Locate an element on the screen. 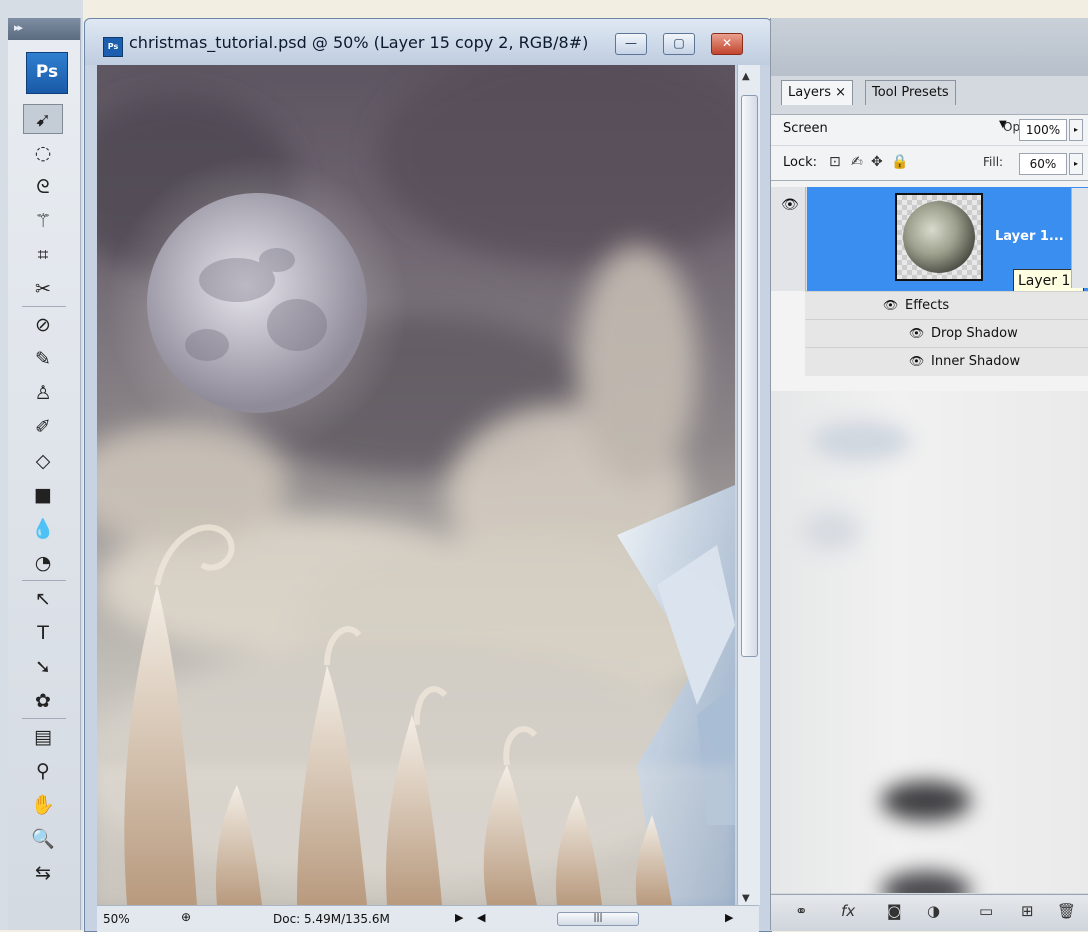 The width and height of the screenshot is (1088, 932). lock-row: Lock: ⊡ ✍ ✥ 🔒 Fill: 60% ▸ is located at coordinates (929, 163).